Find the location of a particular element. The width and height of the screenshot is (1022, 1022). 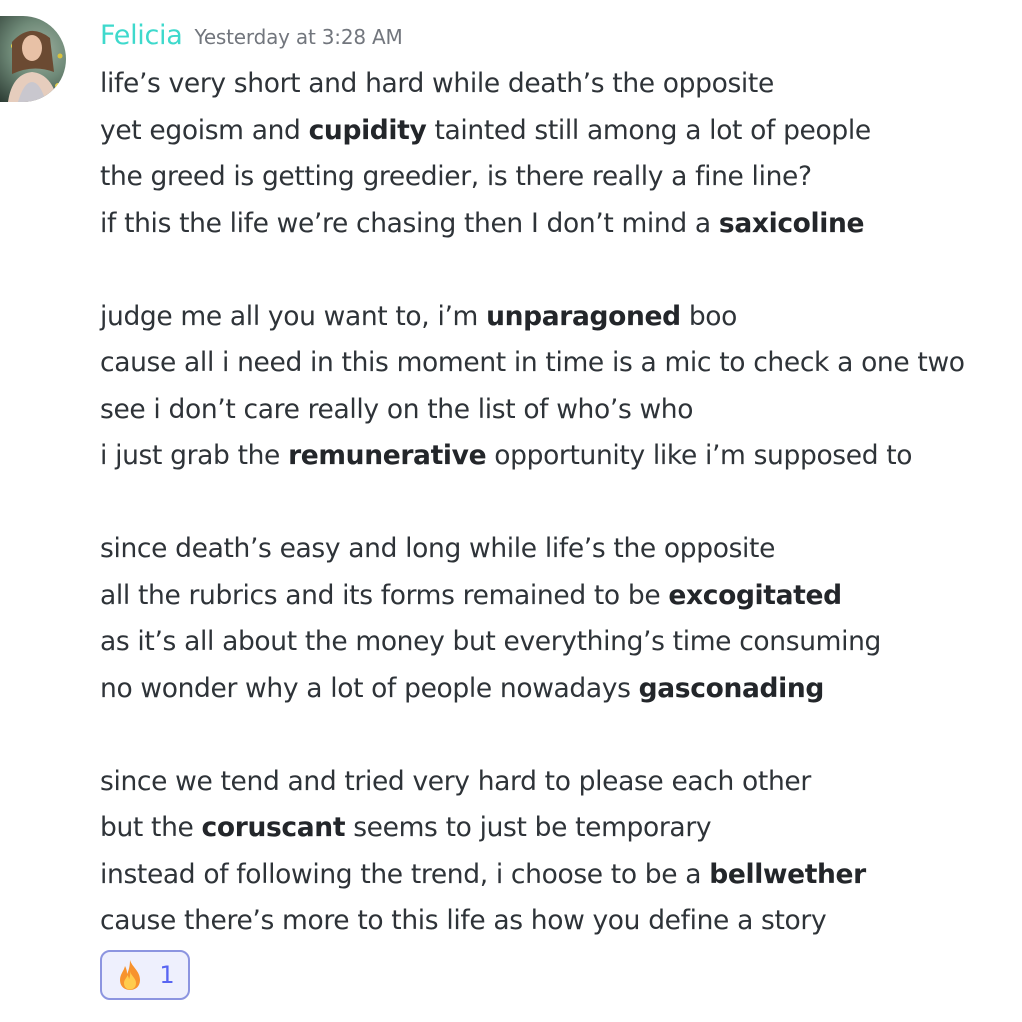

line-text: judge me all you want to, i’m is located at coordinates (293, 316).